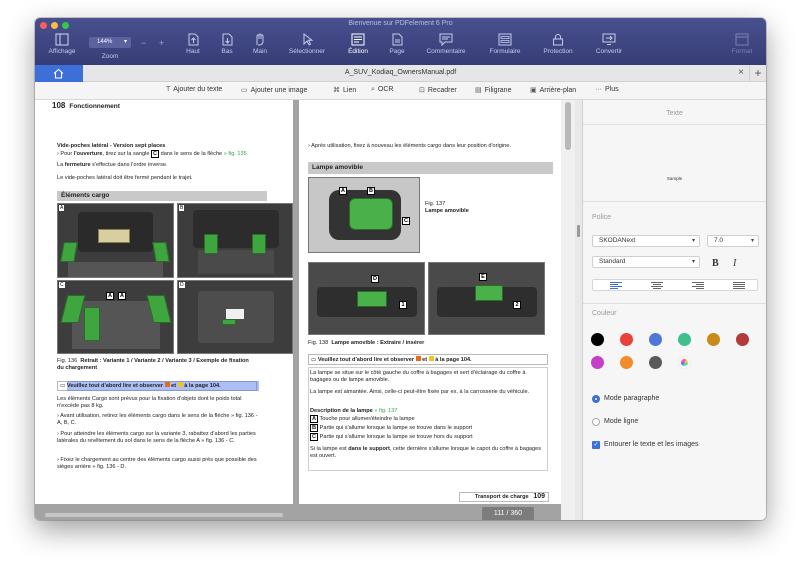 The height and width of the screenshot is (571, 800). I want to click on protect-button: Protection, so click(558, 48).